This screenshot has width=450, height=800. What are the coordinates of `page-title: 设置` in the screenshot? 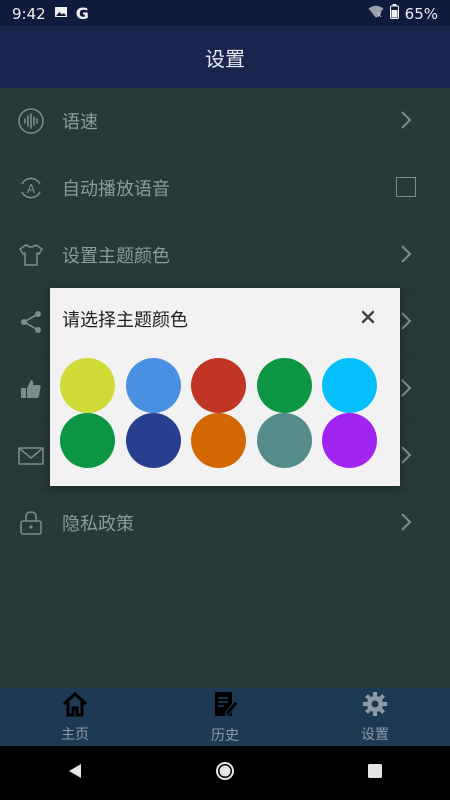 It's located at (225, 58).